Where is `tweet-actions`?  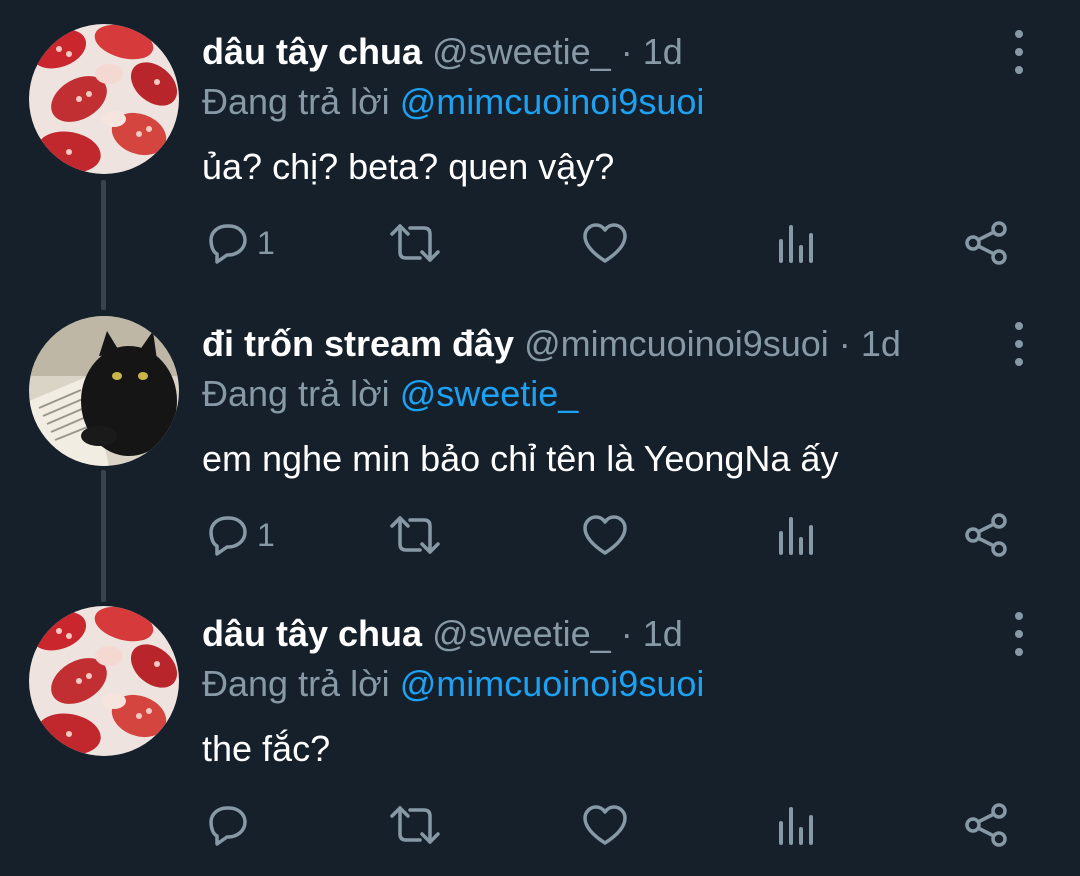 tweet-actions is located at coordinates (540, 825).